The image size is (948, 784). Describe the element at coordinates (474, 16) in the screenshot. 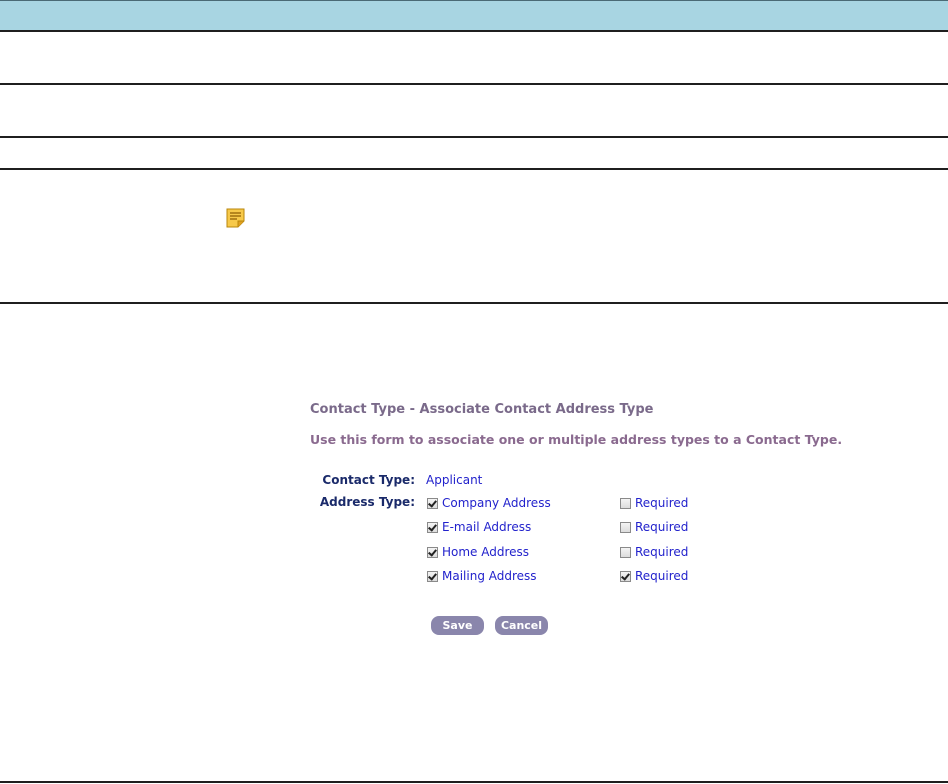

I see `table-header-bar` at that location.